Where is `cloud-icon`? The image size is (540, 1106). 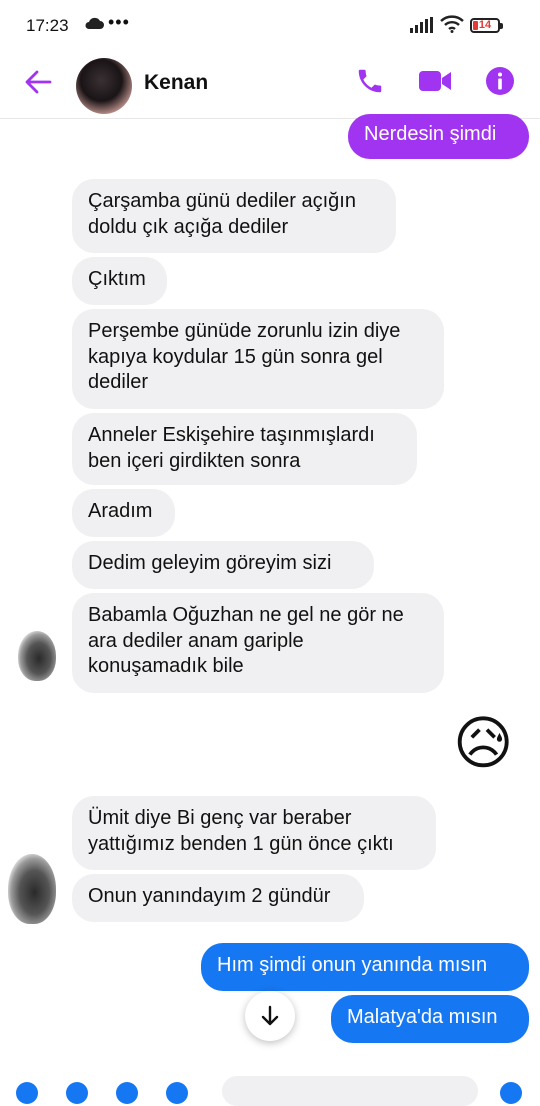
cloud-icon is located at coordinates (94, 25).